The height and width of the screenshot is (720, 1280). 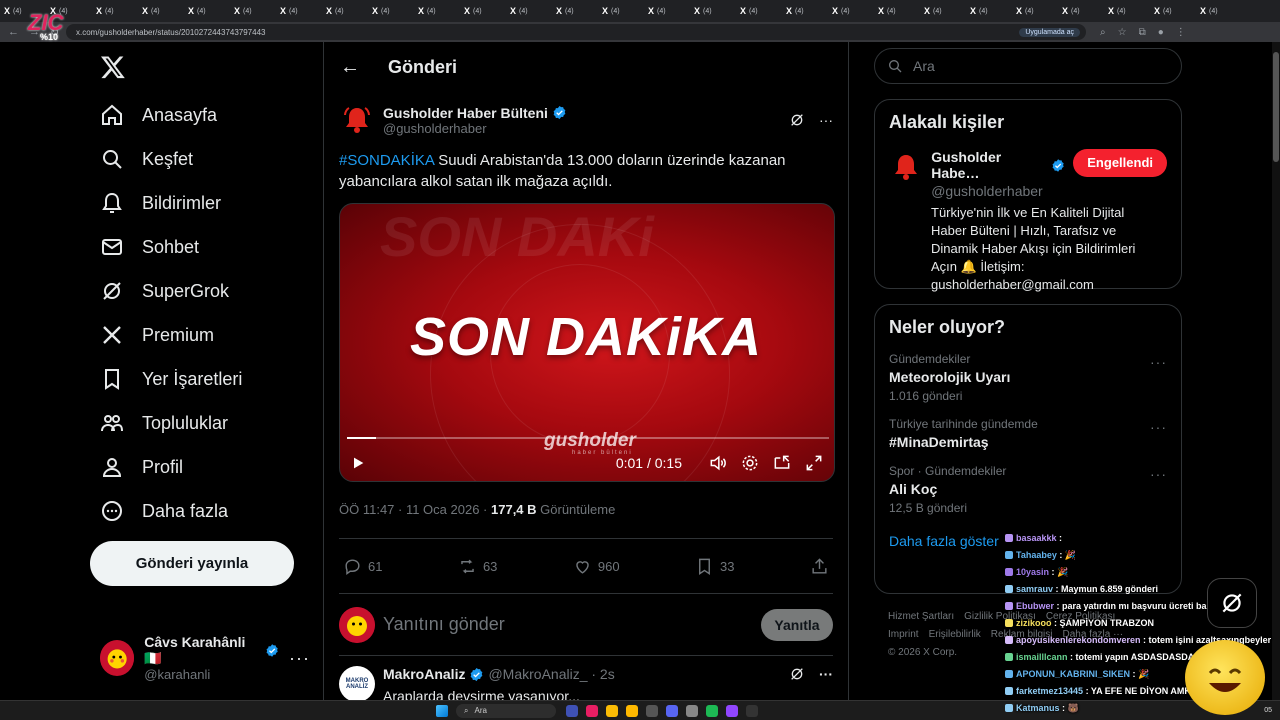 What do you see at coordinates (712, 710) in the screenshot?
I see `spotify-icon` at bounding box center [712, 710].